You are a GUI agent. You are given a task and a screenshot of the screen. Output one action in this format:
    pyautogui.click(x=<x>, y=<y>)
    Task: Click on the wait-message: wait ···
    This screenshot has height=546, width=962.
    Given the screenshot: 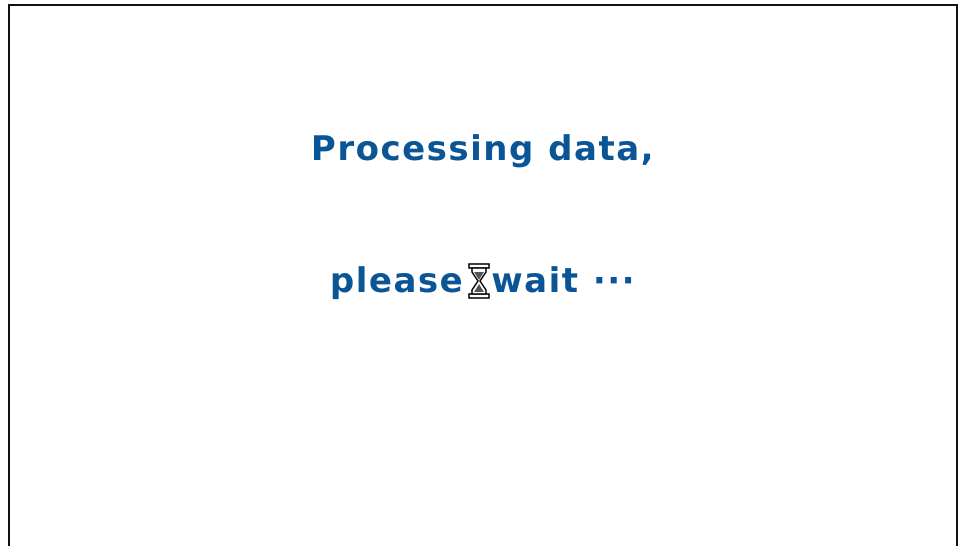 What is the action you would take?
    pyautogui.click(x=563, y=281)
    